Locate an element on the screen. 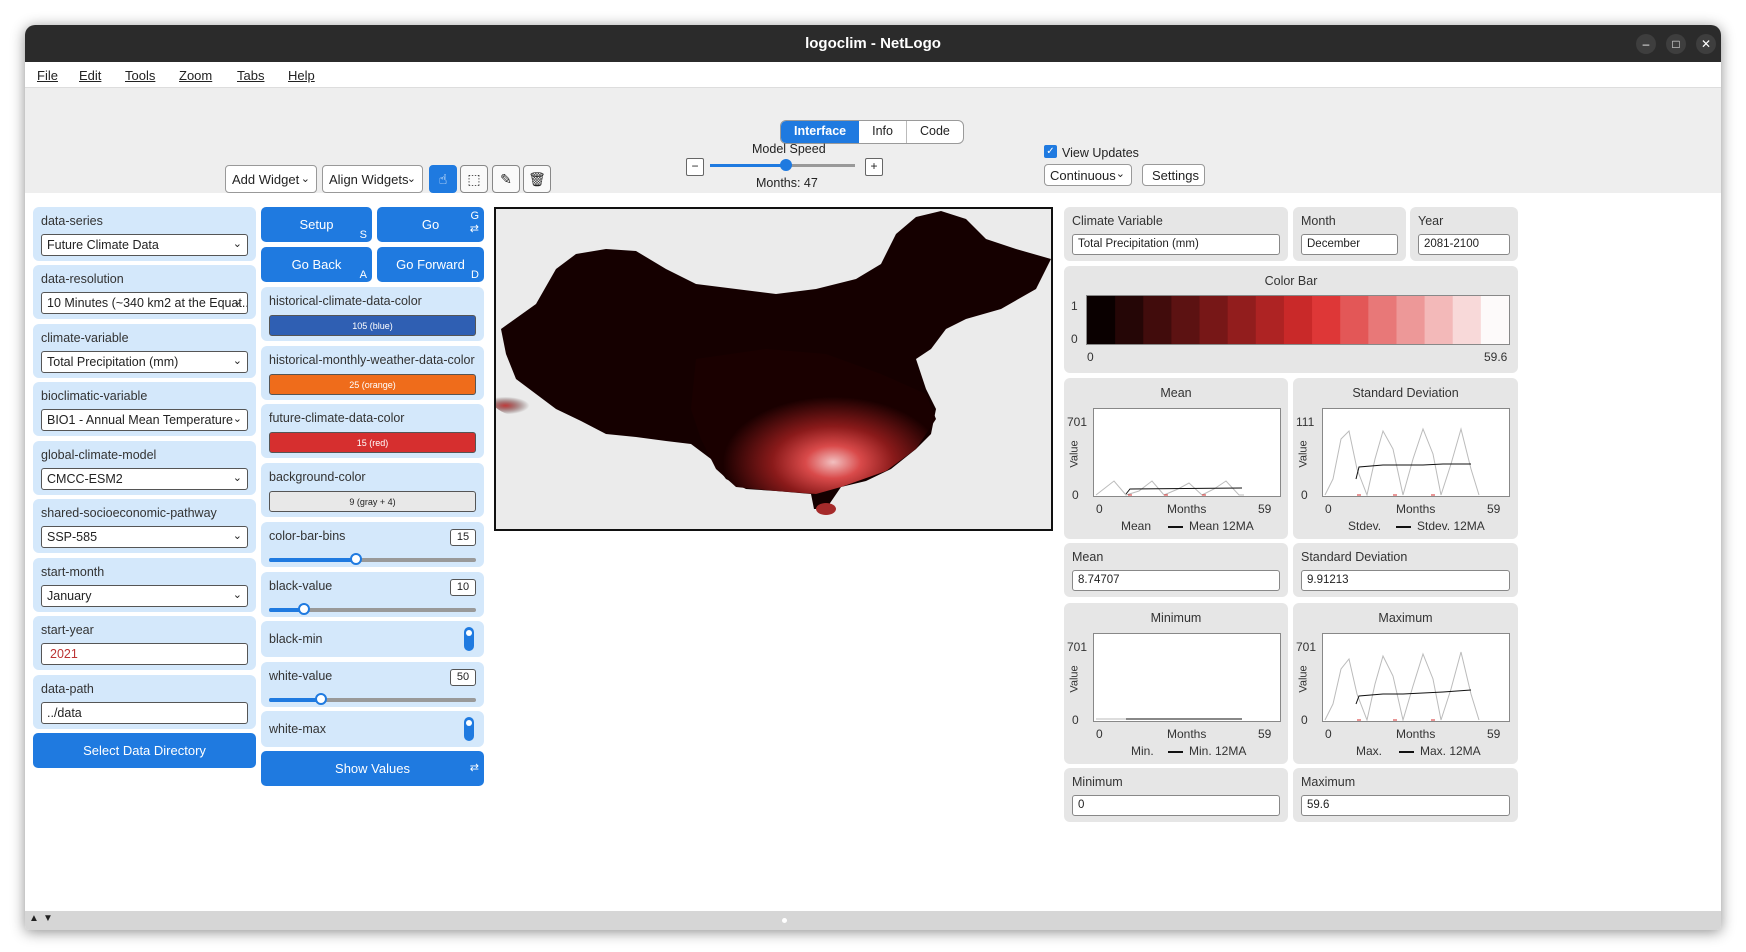 The height and width of the screenshot is (952, 1746). monitor-label: Maximum is located at coordinates (1328, 782).